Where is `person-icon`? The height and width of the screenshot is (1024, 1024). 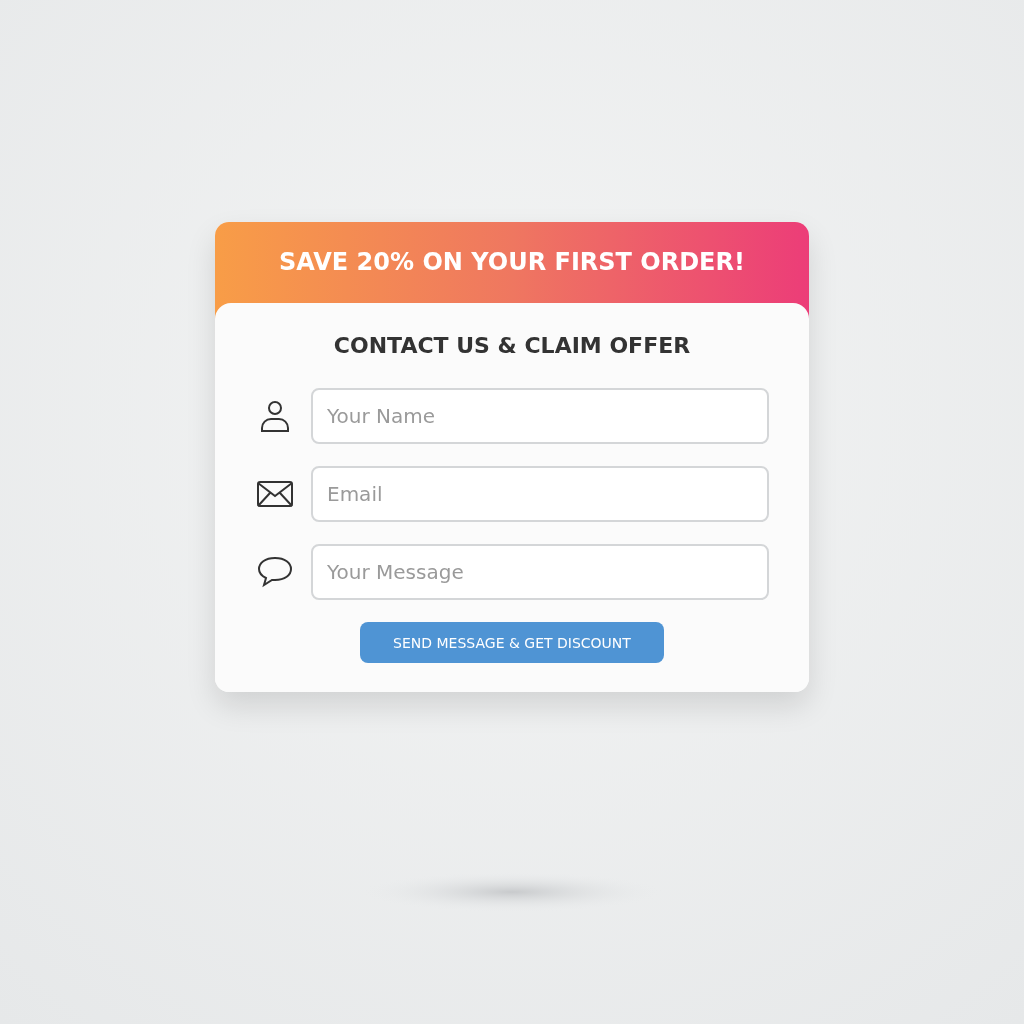
person-icon is located at coordinates (275, 416).